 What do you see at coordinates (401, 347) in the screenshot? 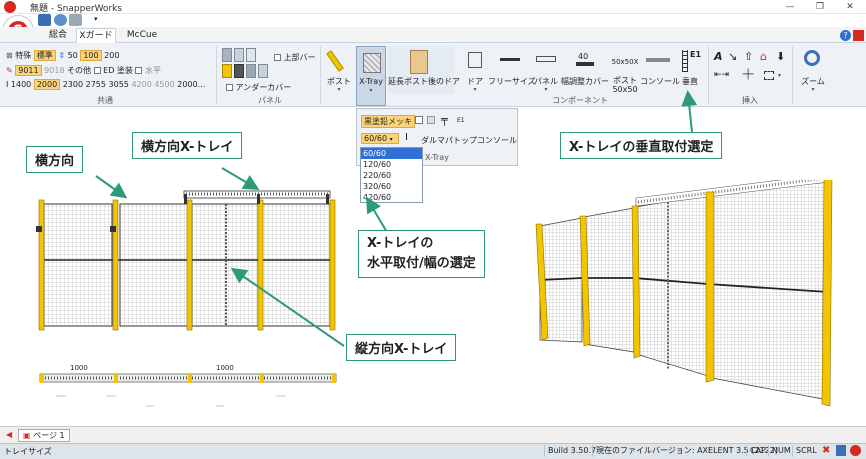
I see `callout-vertical-xtray: 縦方向X-トレイ` at bounding box center [401, 347].